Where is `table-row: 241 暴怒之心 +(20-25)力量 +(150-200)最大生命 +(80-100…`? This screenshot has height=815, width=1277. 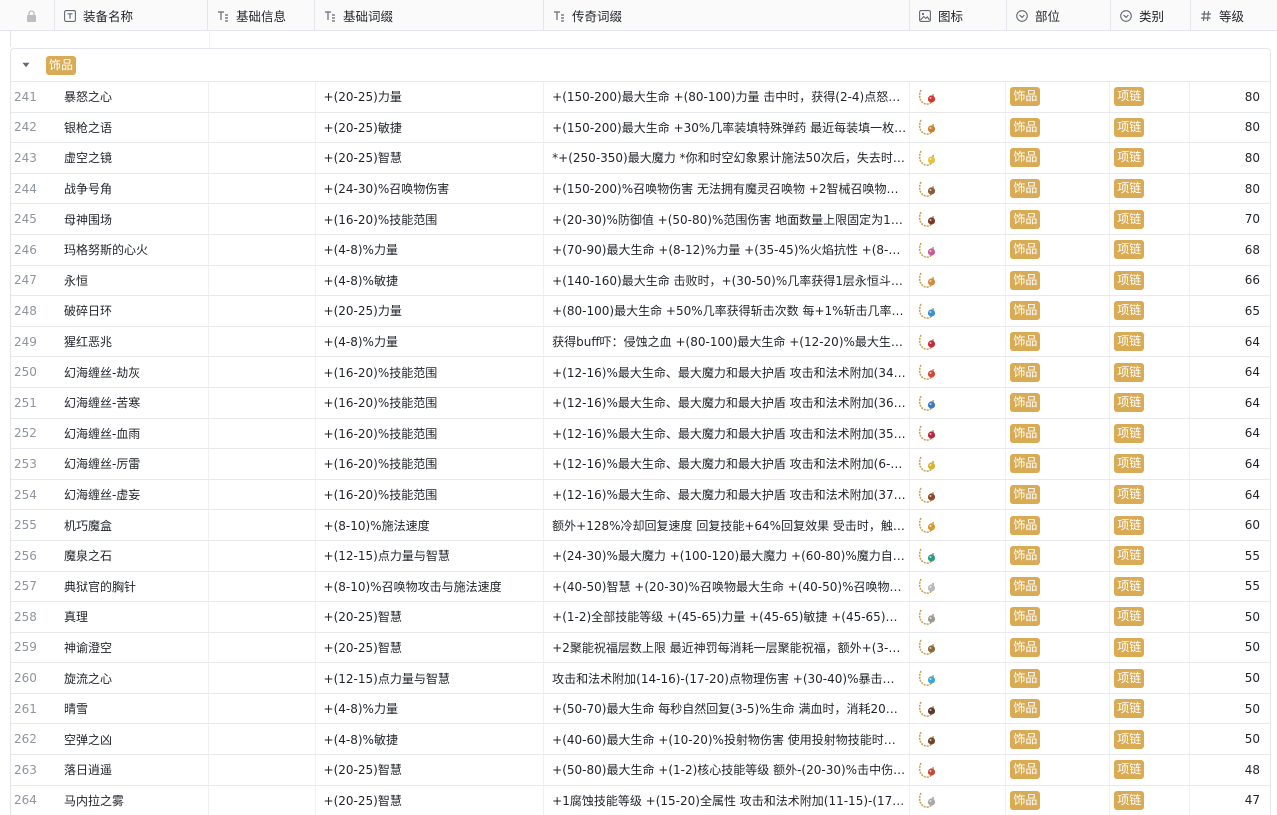 table-row: 241 暴怒之心 +(20-25)力量 +(150-200)最大生命 +(80-100… is located at coordinates (640, 96).